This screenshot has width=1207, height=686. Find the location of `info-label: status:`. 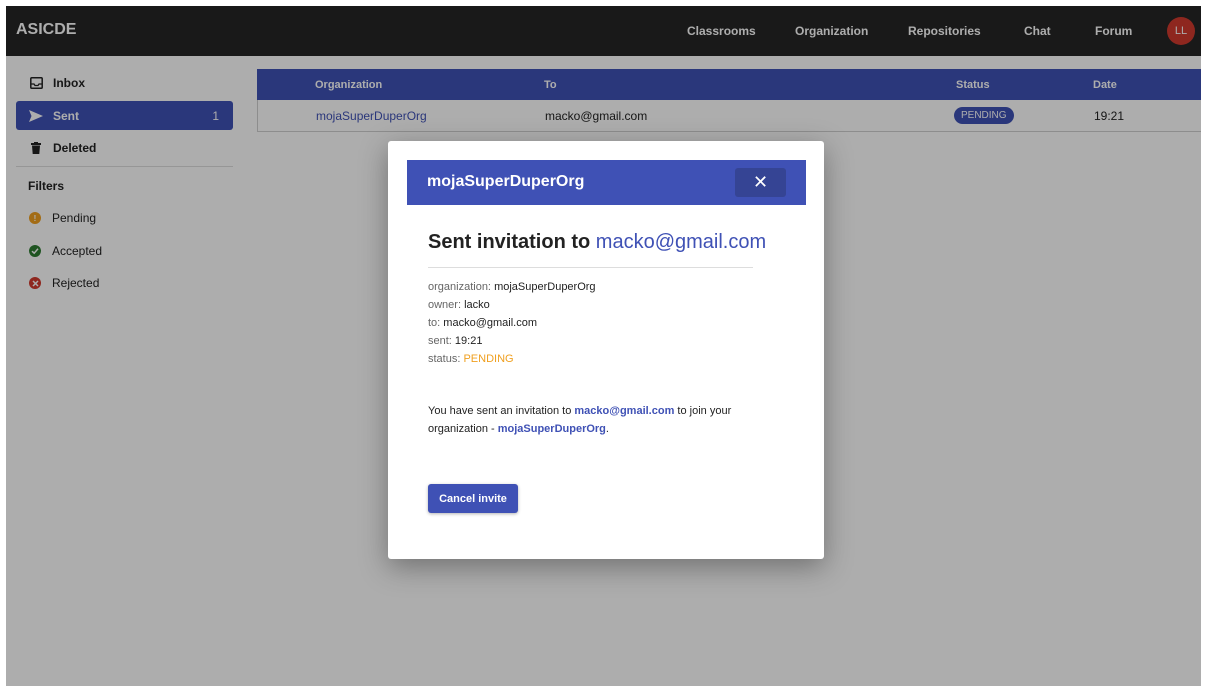

info-label: status: is located at coordinates (444, 359).